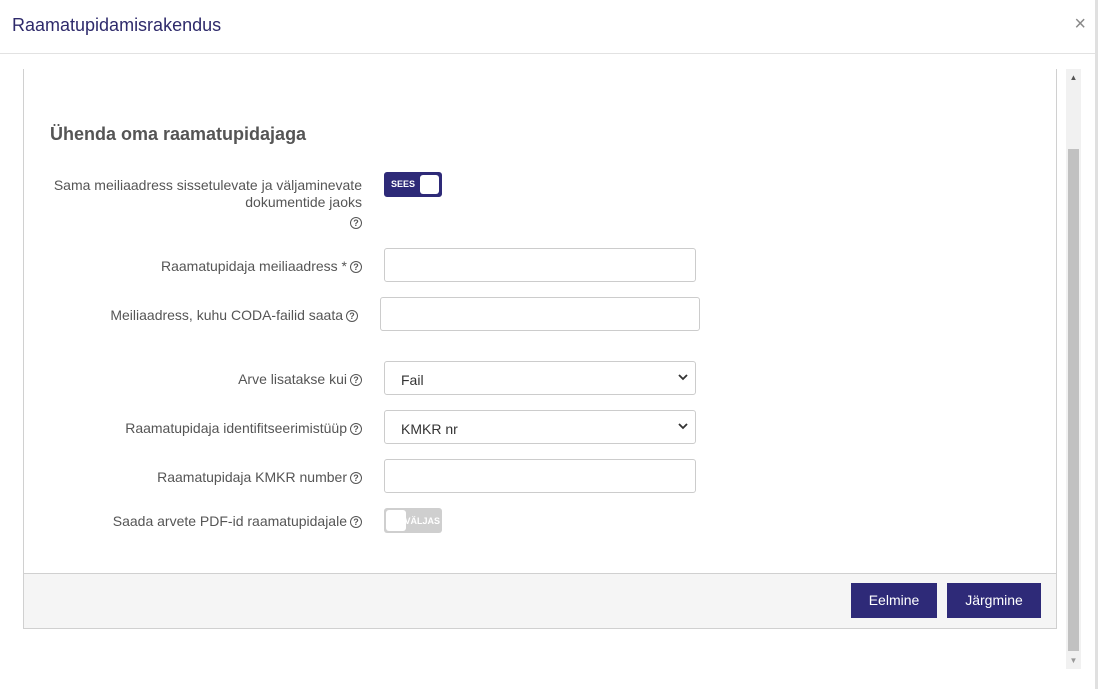  Describe the element at coordinates (303, 202) in the screenshot. I see `same-email-label-line2: dokumentide jaoks` at that location.